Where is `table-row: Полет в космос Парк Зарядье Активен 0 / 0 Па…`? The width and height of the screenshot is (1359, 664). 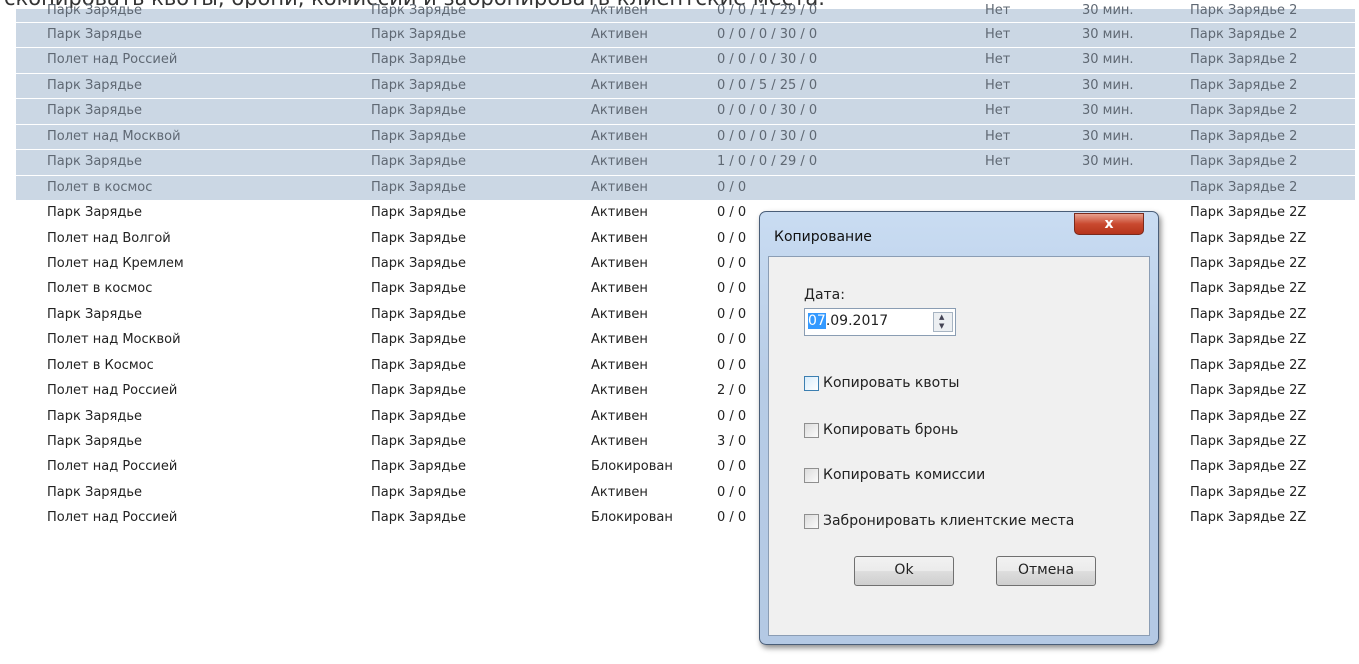 table-row: Полет в космос Парк Зарядье Активен 0 / 0 Па… is located at coordinates (685, 187).